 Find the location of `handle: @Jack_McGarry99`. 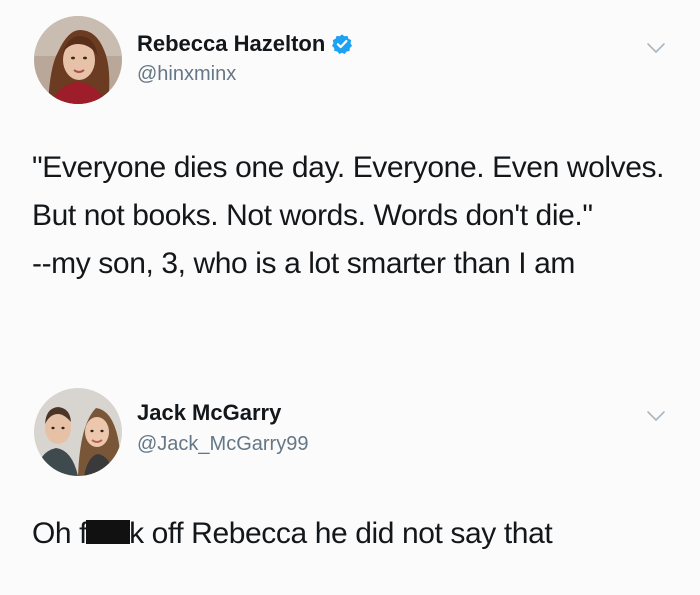

handle: @Jack_McGarry99 is located at coordinates (222, 444).